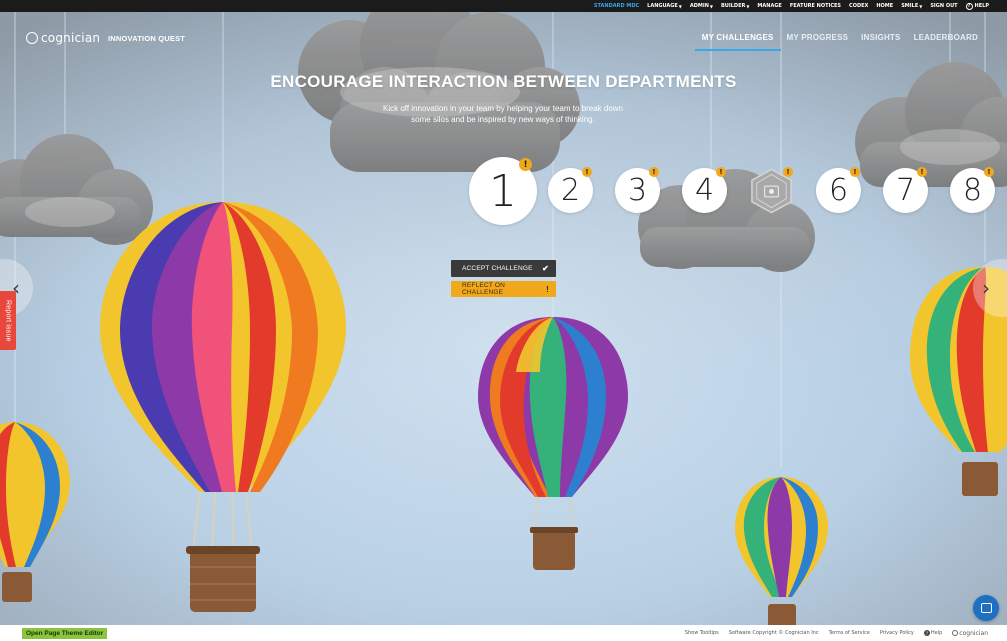 The image size is (1007, 641). I want to click on challenge-step-number: 3, so click(637, 190).